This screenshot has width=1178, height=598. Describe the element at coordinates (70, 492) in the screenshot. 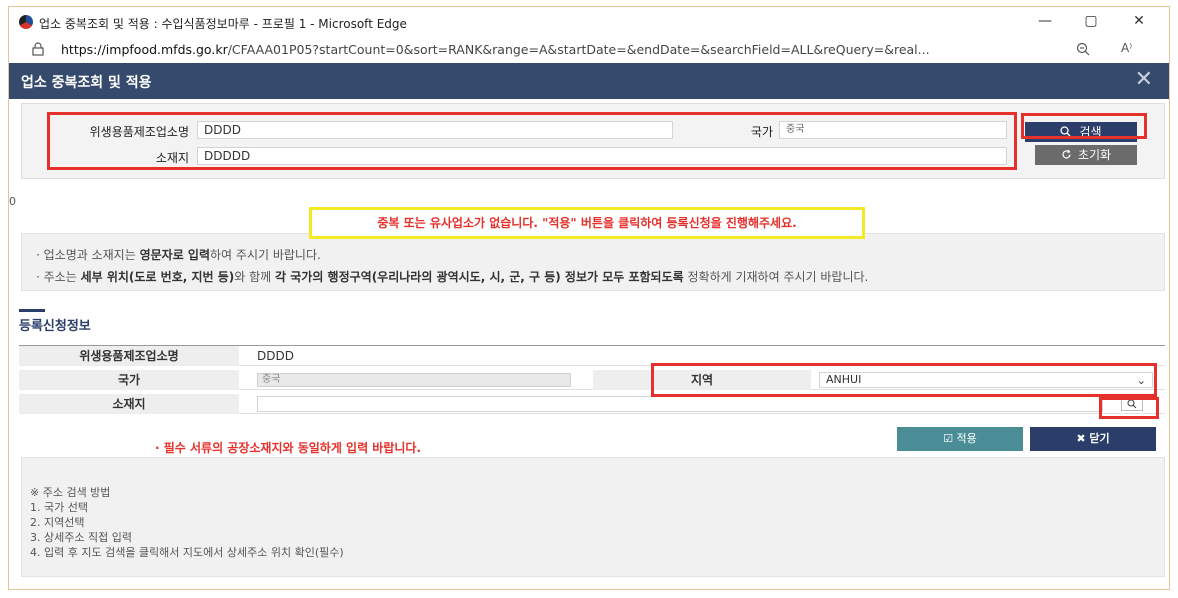

I see `guide-heading: ※ 주소 검색 방법` at that location.